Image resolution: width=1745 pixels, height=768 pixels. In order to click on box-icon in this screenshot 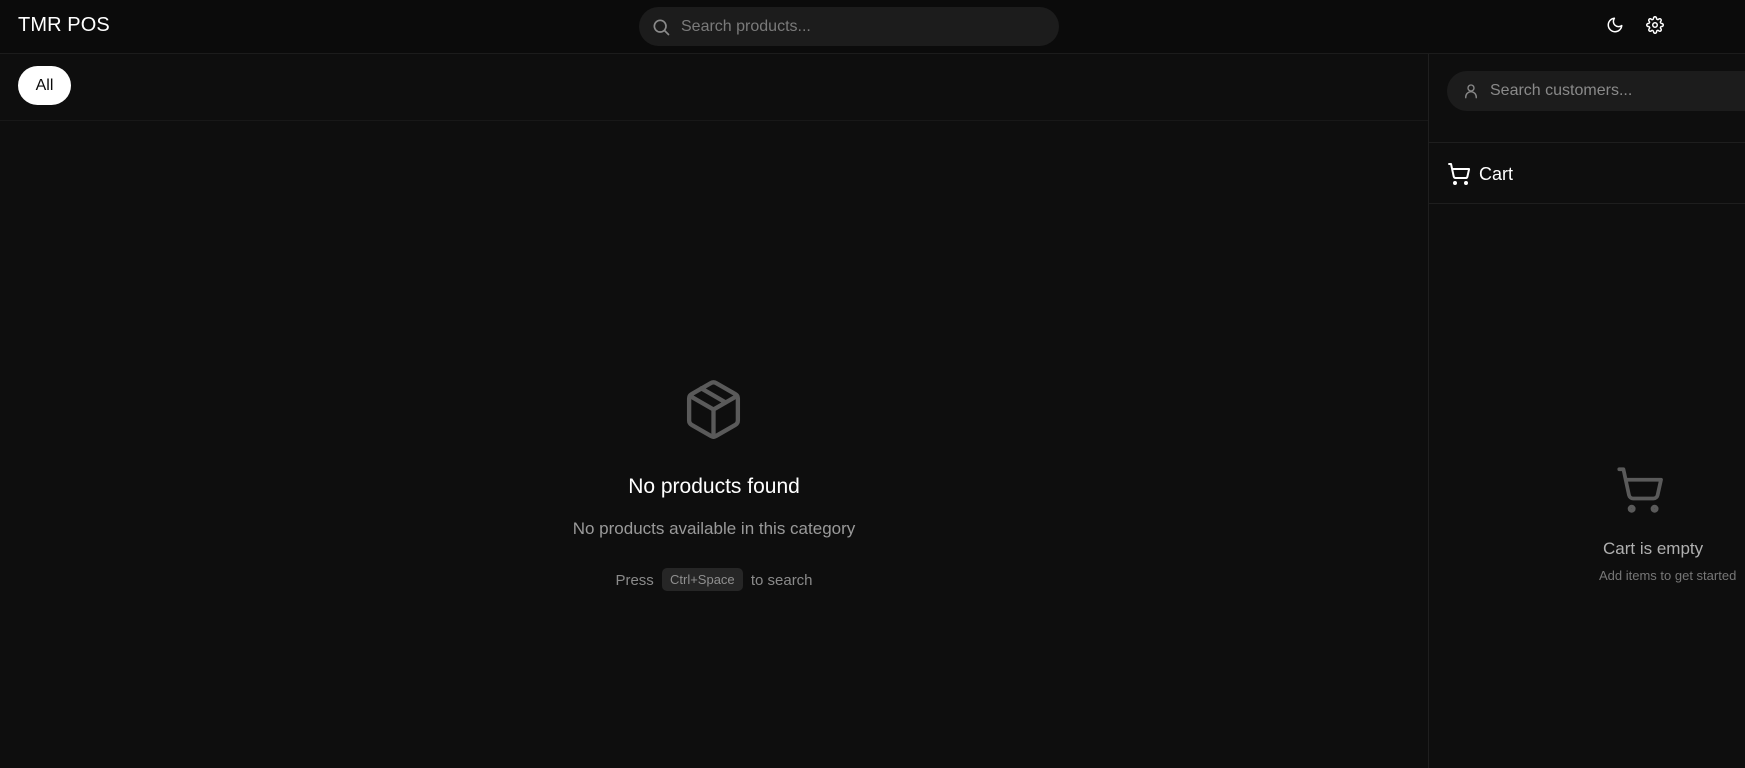, I will do `click(713, 409)`.